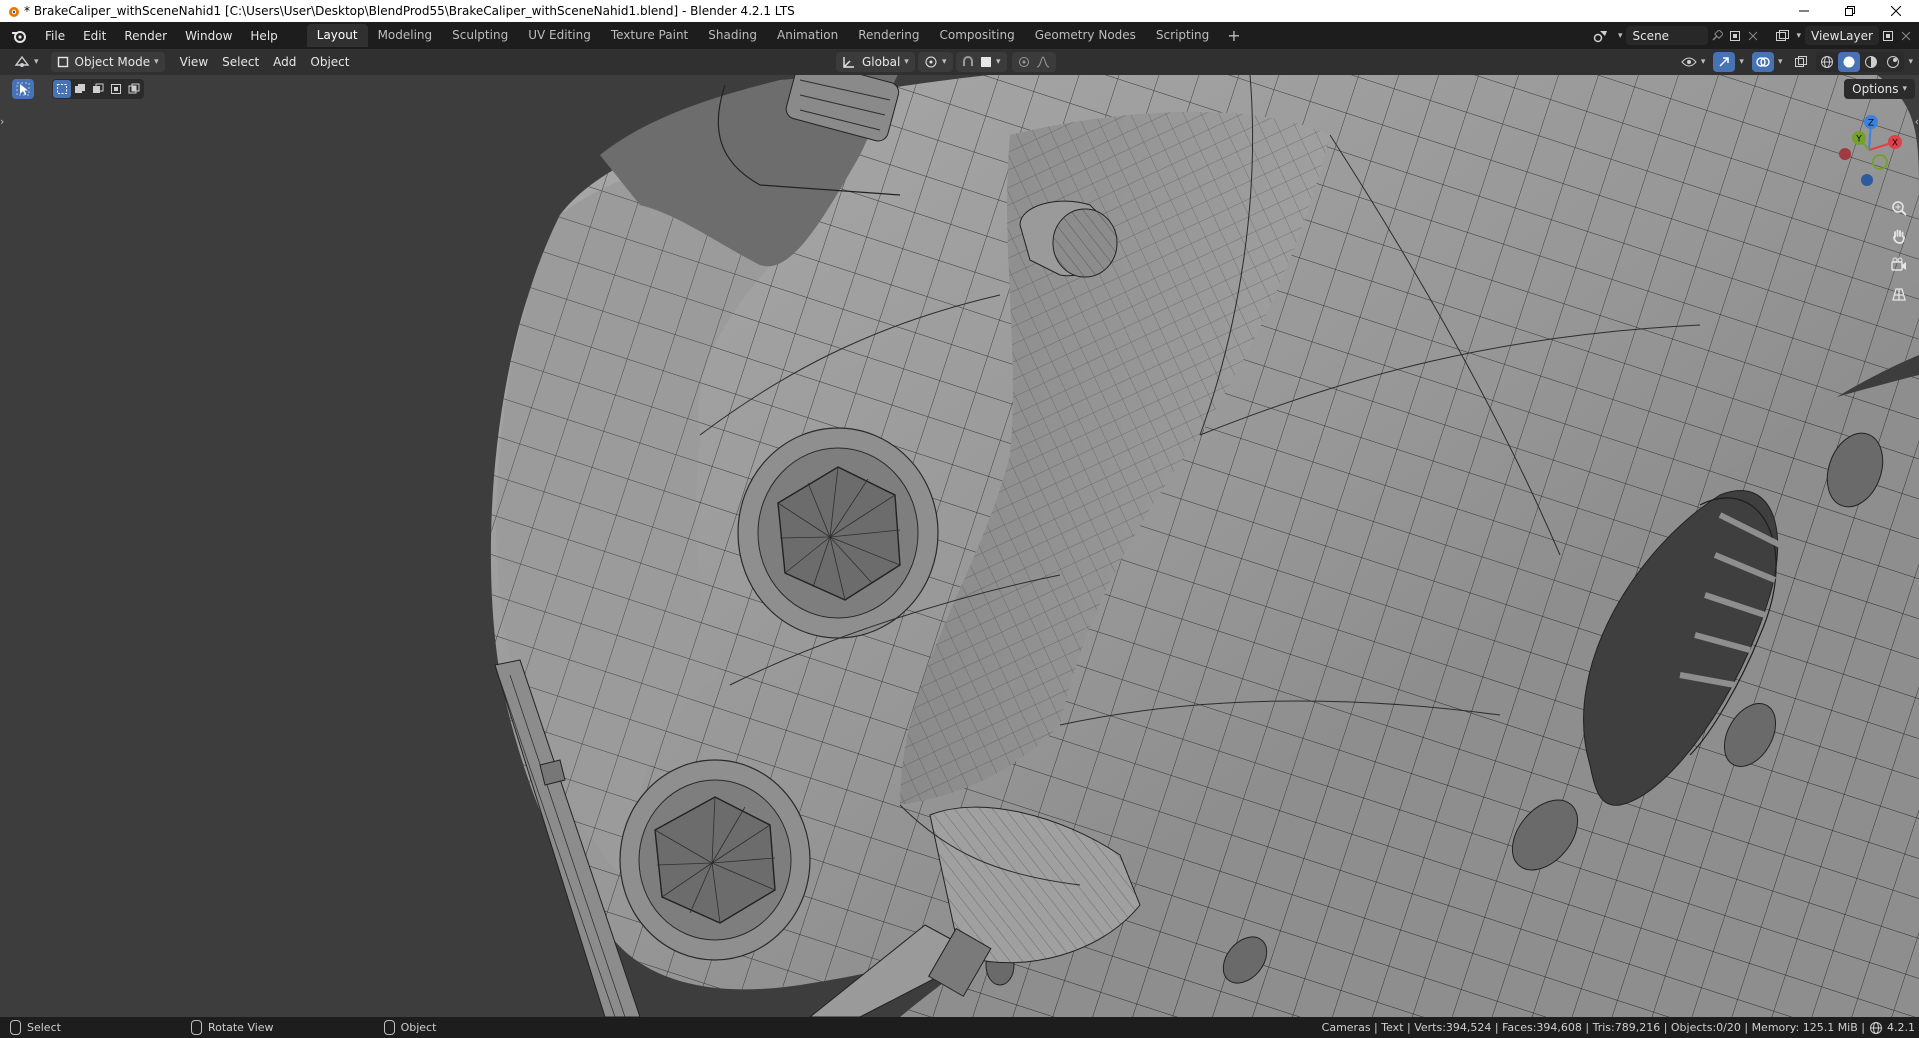 This screenshot has width=1919, height=1038. Describe the element at coordinates (196, 1027) in the screenshot. I see `mouse-middle-icon` at that location.